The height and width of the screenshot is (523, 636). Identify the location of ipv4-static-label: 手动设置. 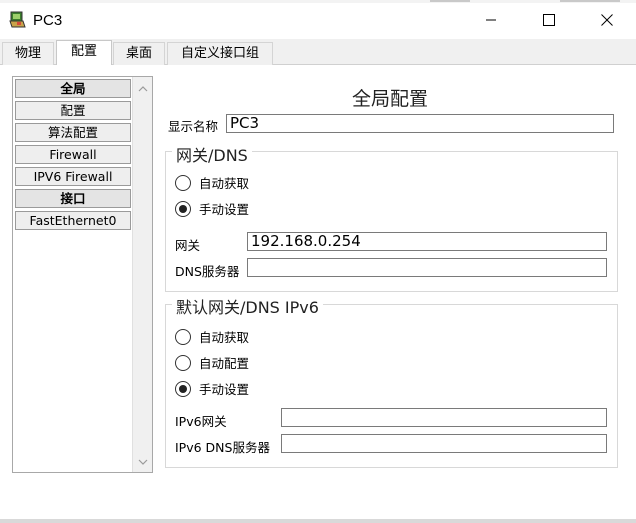
(224, 209).